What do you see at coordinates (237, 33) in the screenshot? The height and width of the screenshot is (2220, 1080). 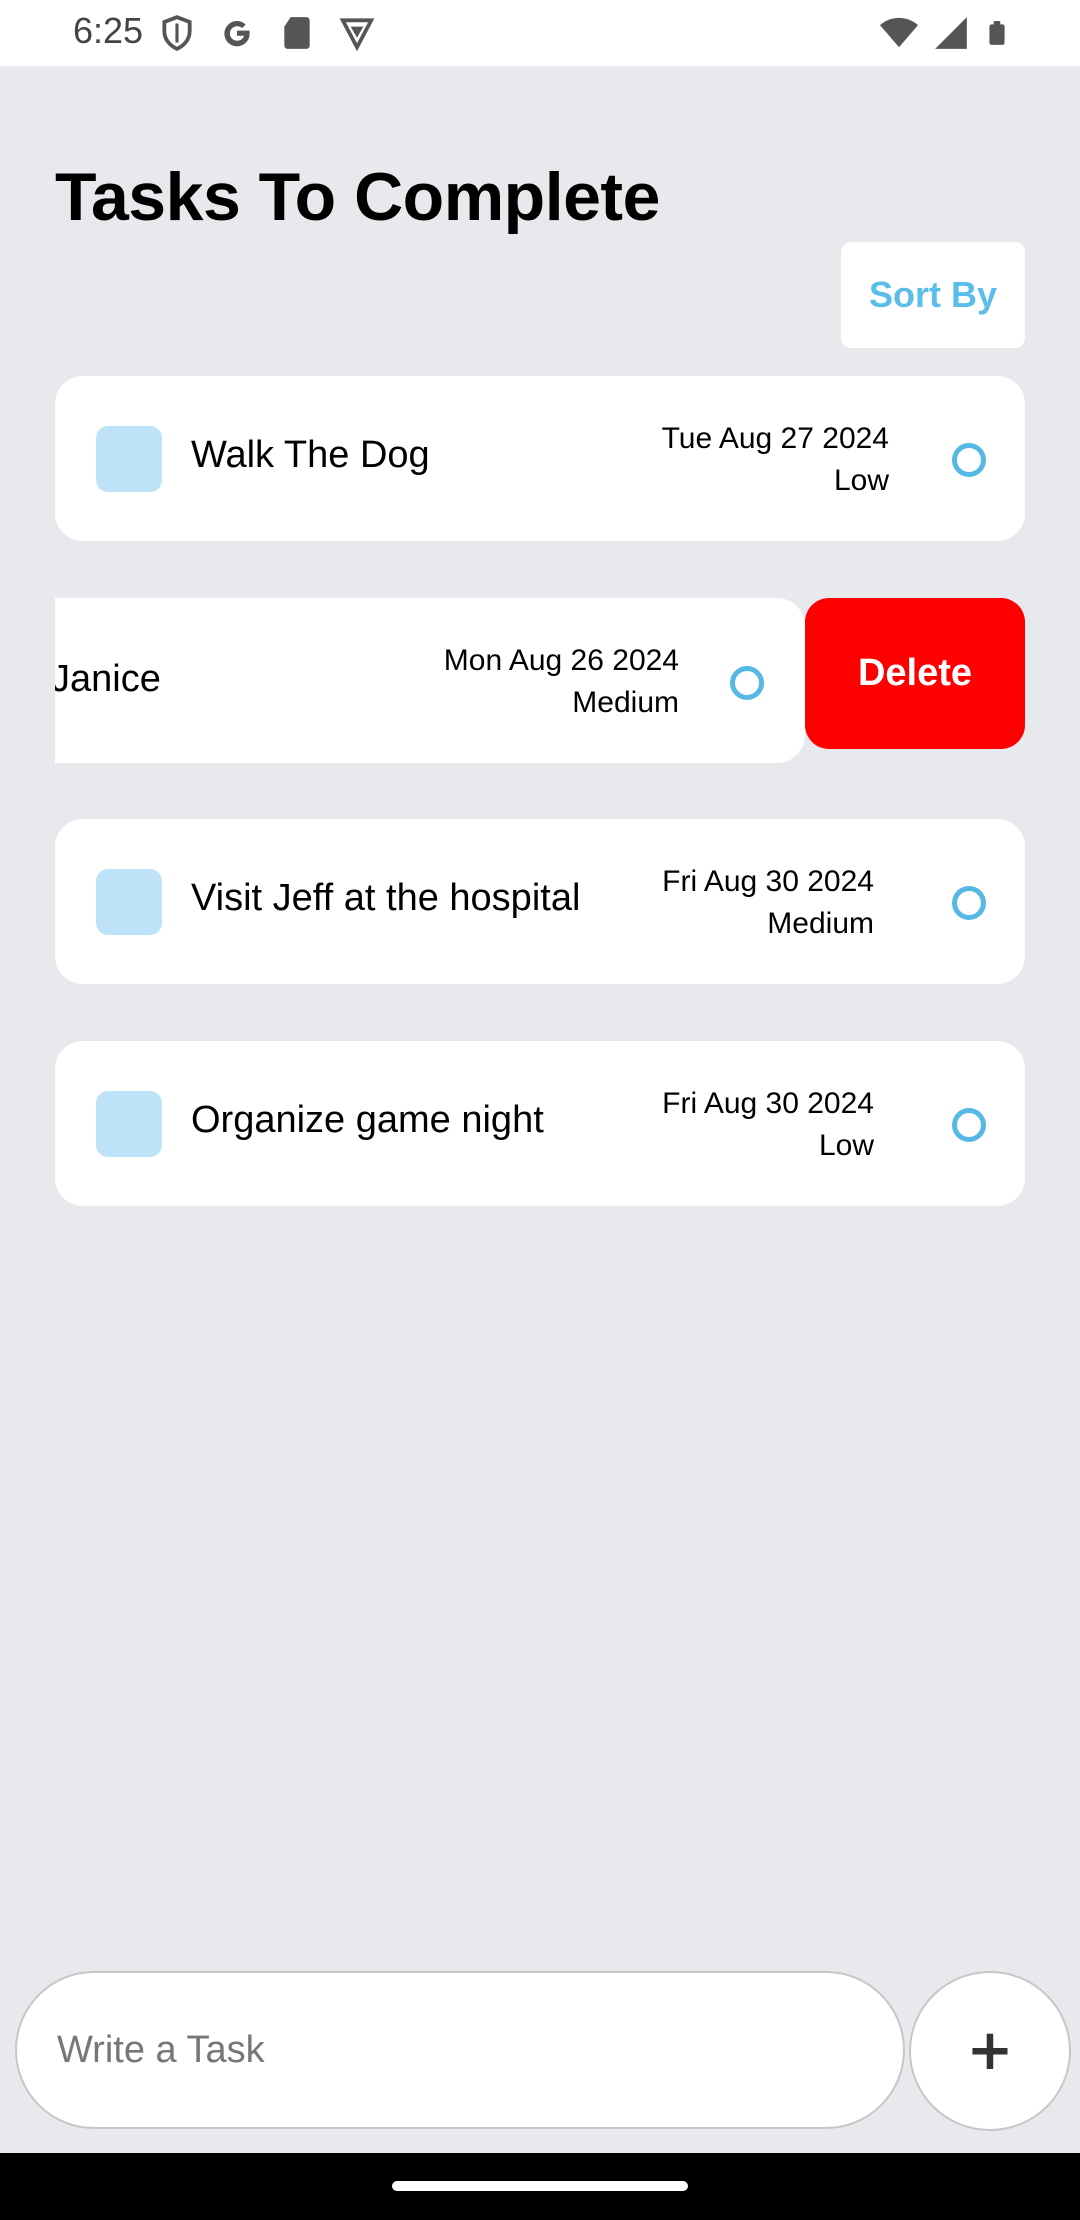 I see `google-icon` at bounding box center [237, 33].